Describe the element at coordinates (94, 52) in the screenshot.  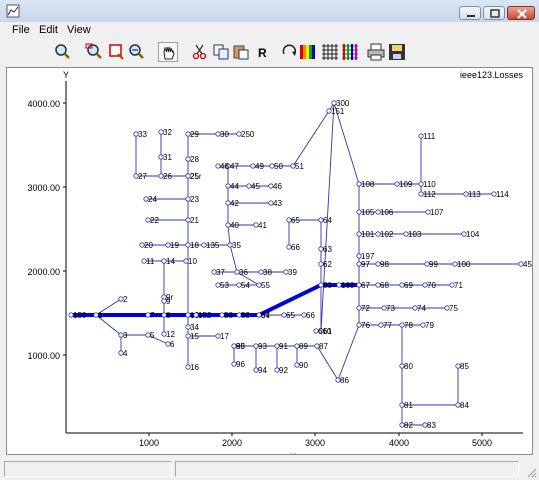
I see `zoom-area-button` at that location.